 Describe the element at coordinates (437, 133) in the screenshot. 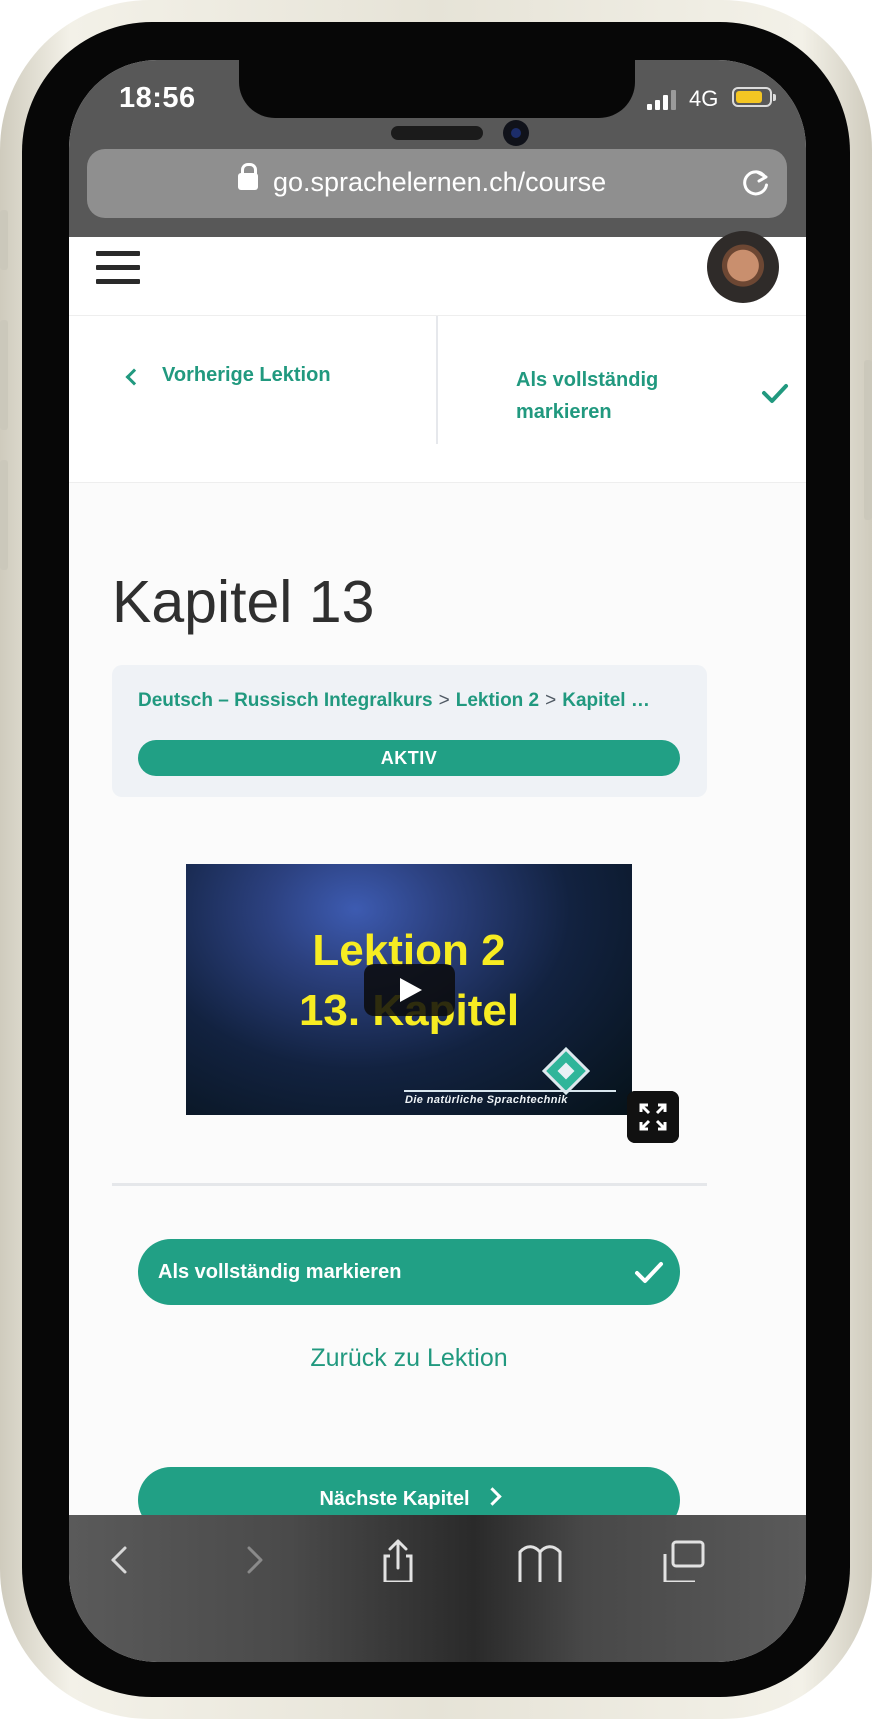

I see `speaker` at that location.